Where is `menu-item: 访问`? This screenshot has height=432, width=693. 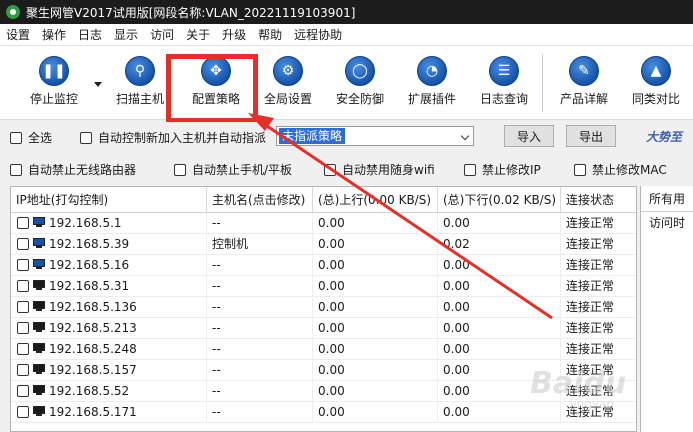 menu-item: 访问 is located at coordinates (162, 34).